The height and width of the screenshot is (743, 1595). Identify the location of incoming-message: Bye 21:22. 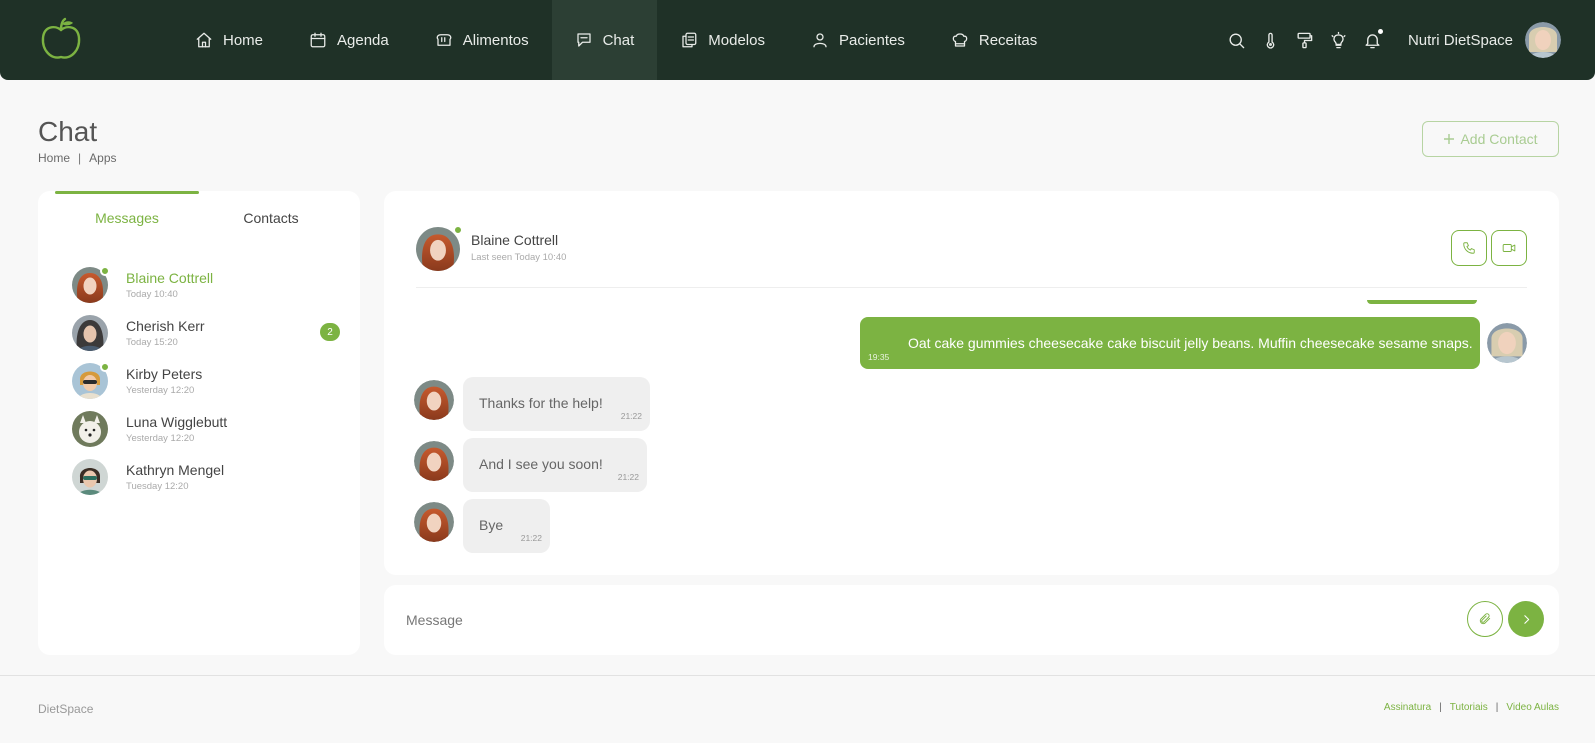
(506, 526).